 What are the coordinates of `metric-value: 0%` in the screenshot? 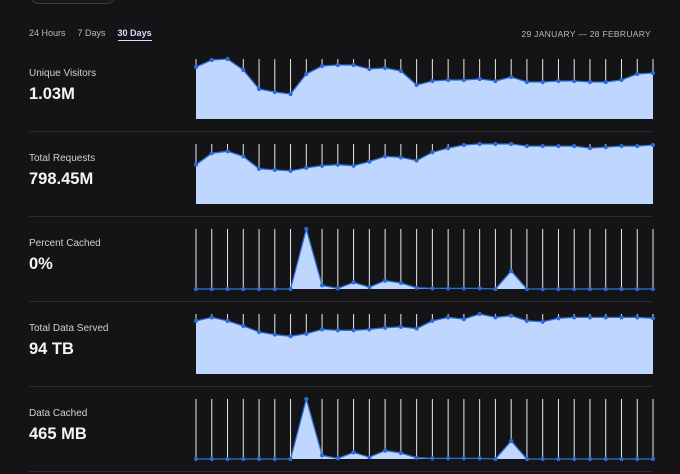 It's located at (41, 264).